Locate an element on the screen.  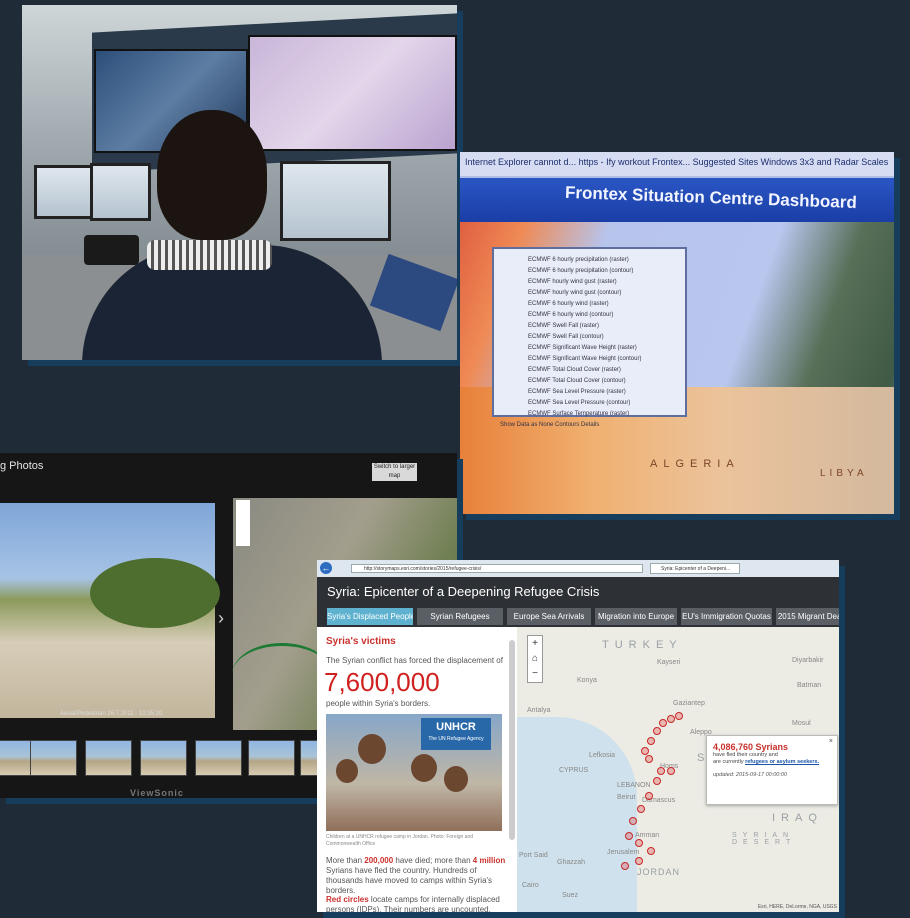
unhcr-text: UNHCR is located at coordinates (456, 727).